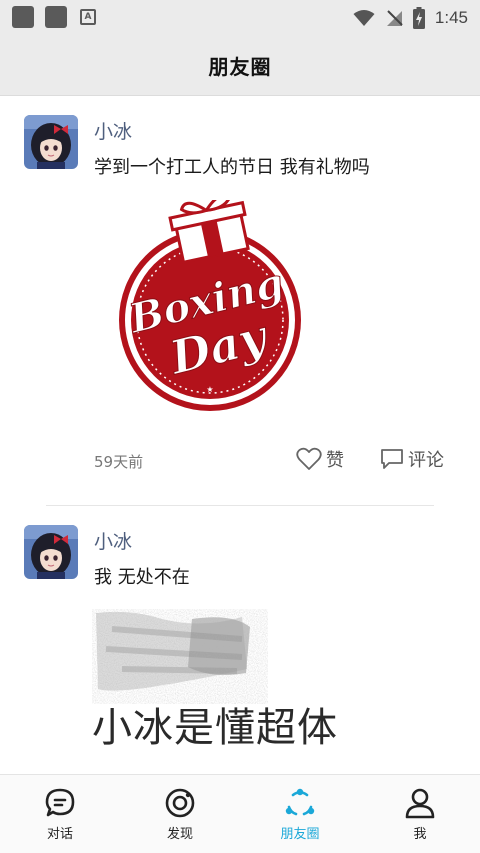 Image resolution: width=480 pixels, height=853 pixels. I want to click on tab-moments: 朋友圈, so click(300, 814).